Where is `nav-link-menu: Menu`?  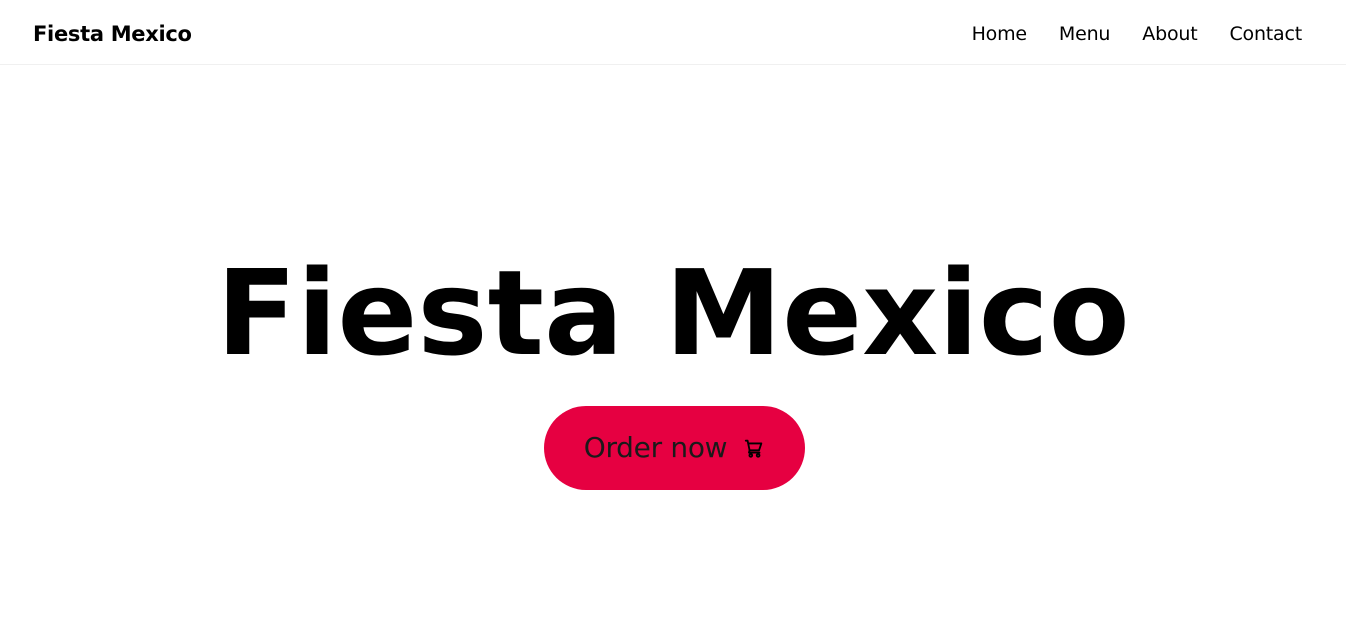 nav-link-menu: Menu is located at coordinates (1085, 34).